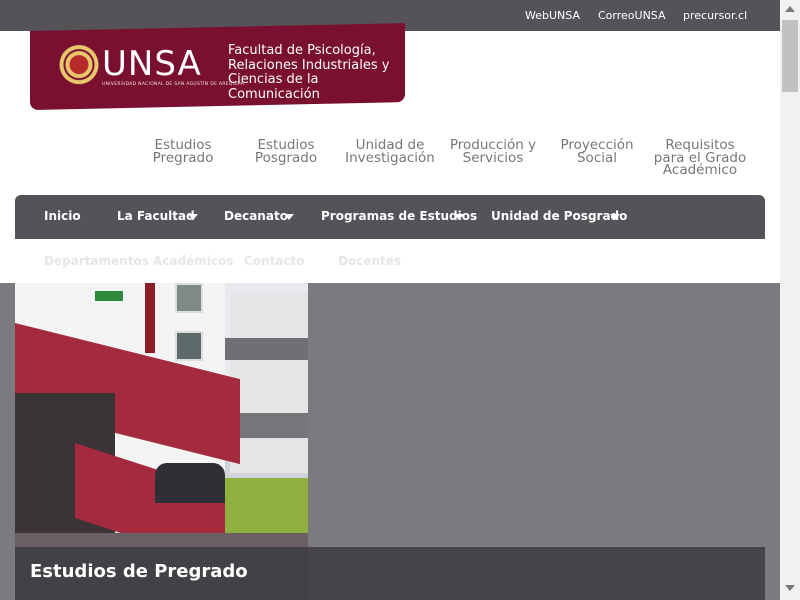  What do you see at coordinates (559, 216) in the screenshot?
I see `nav-unidad-posgrado: Unidad de Posgrado` at bounding box center [559, 216].